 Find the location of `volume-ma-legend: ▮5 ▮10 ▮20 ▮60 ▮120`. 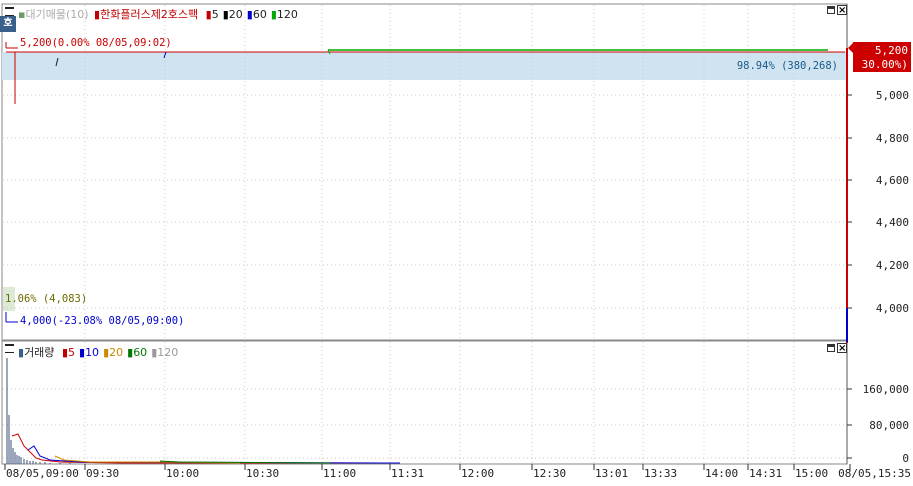

volume-ma-legend: ▮5 ▮10 ▮20 ▮60 ▮120 is located at coordinates (118, 352).